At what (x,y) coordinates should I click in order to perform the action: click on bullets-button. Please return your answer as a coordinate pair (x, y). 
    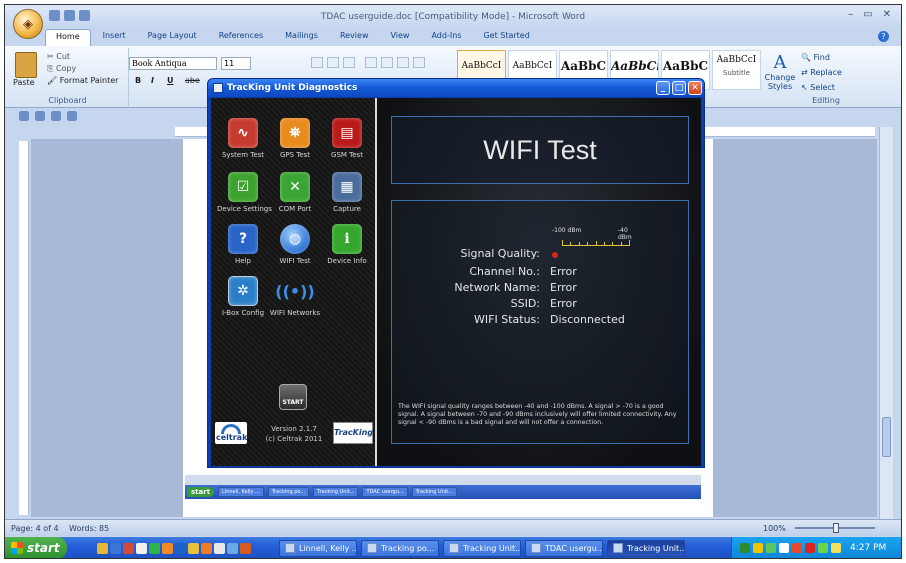
    Looking at the image, I should click on (317, 62).